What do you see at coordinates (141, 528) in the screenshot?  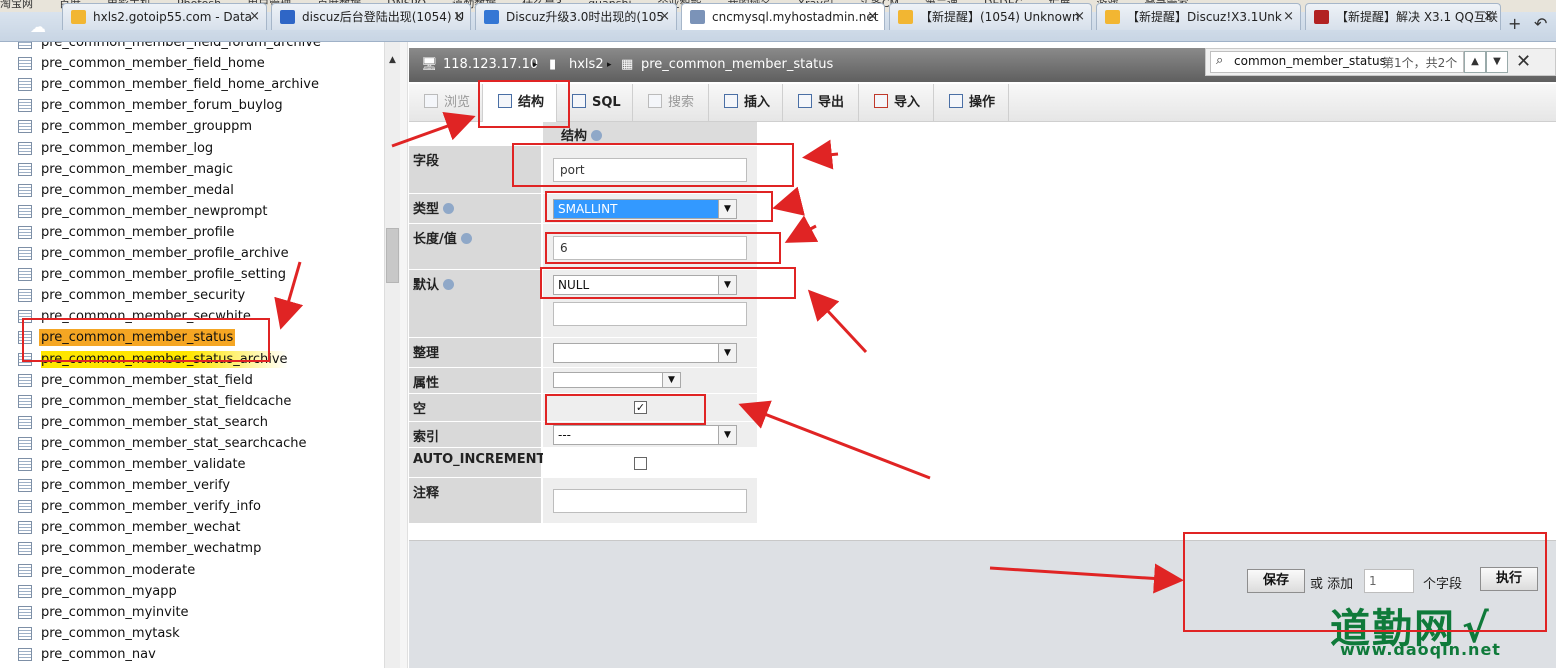 I see `tree-item-label: pre_common_member_wechat` at bounding box center [141, 528].